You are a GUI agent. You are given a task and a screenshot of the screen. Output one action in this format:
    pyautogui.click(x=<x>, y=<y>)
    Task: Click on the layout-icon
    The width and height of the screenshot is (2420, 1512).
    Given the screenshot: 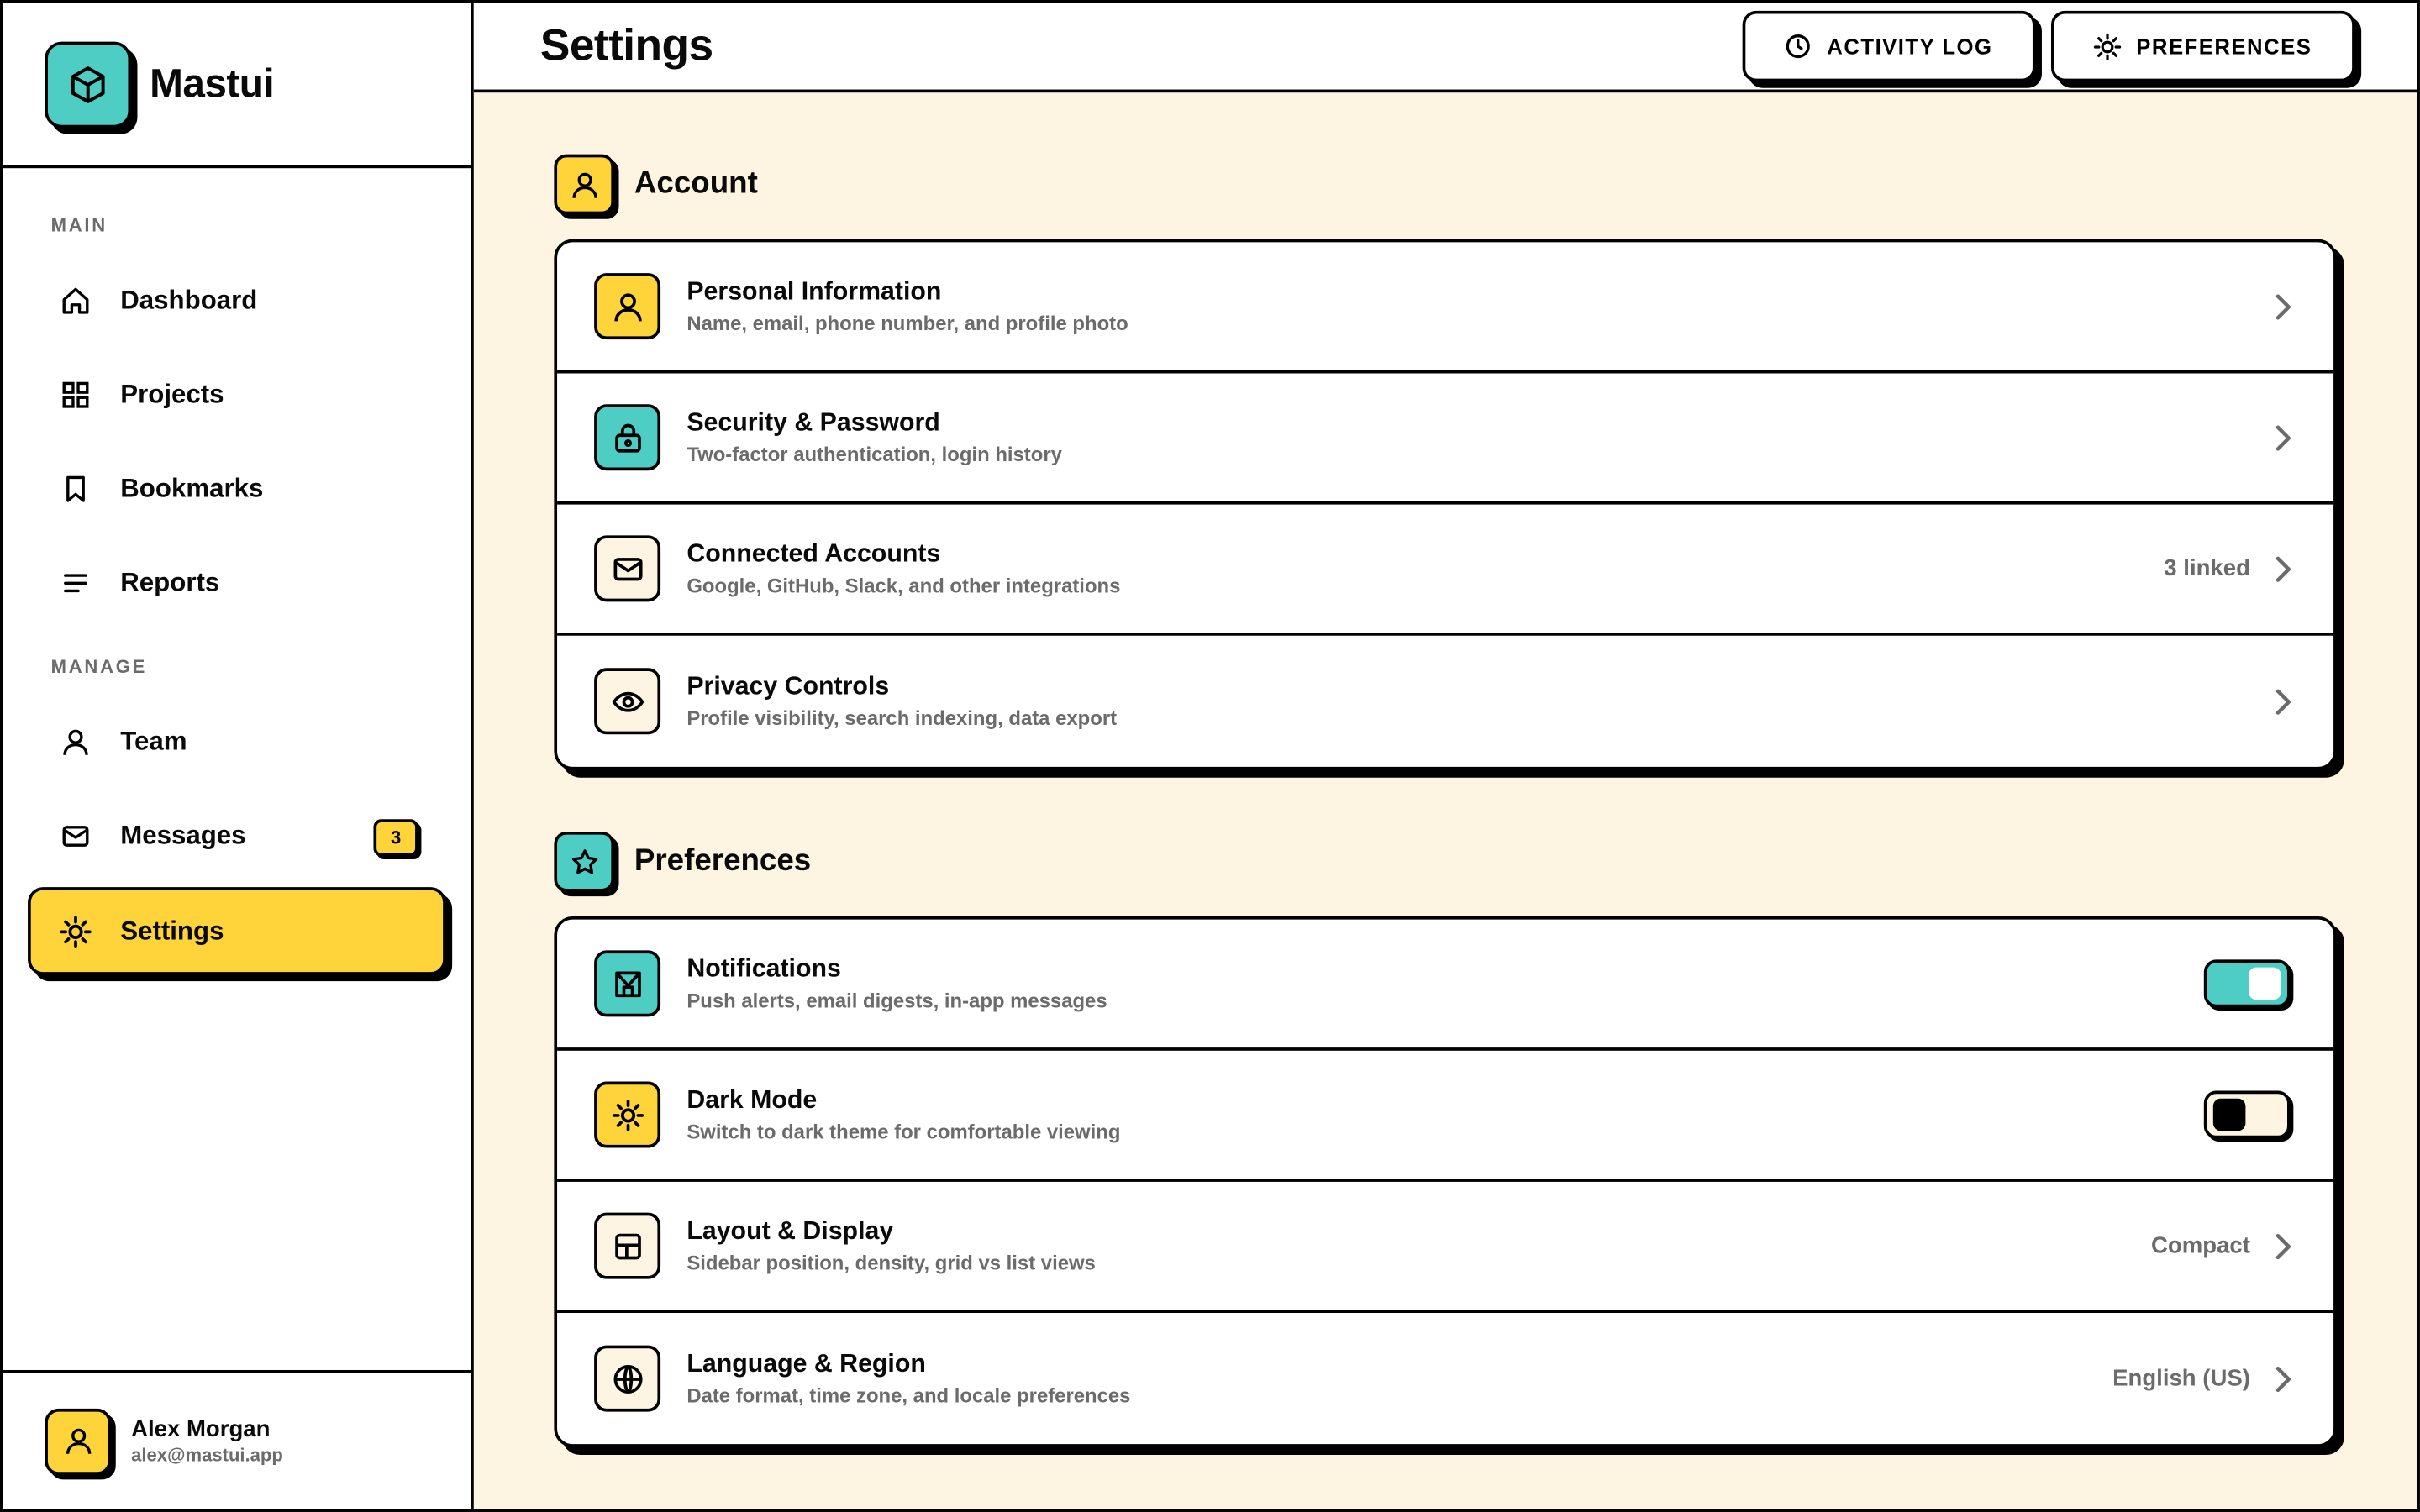 What is the action you would take?
    pyautogui.click(x=628, y=1245)
    